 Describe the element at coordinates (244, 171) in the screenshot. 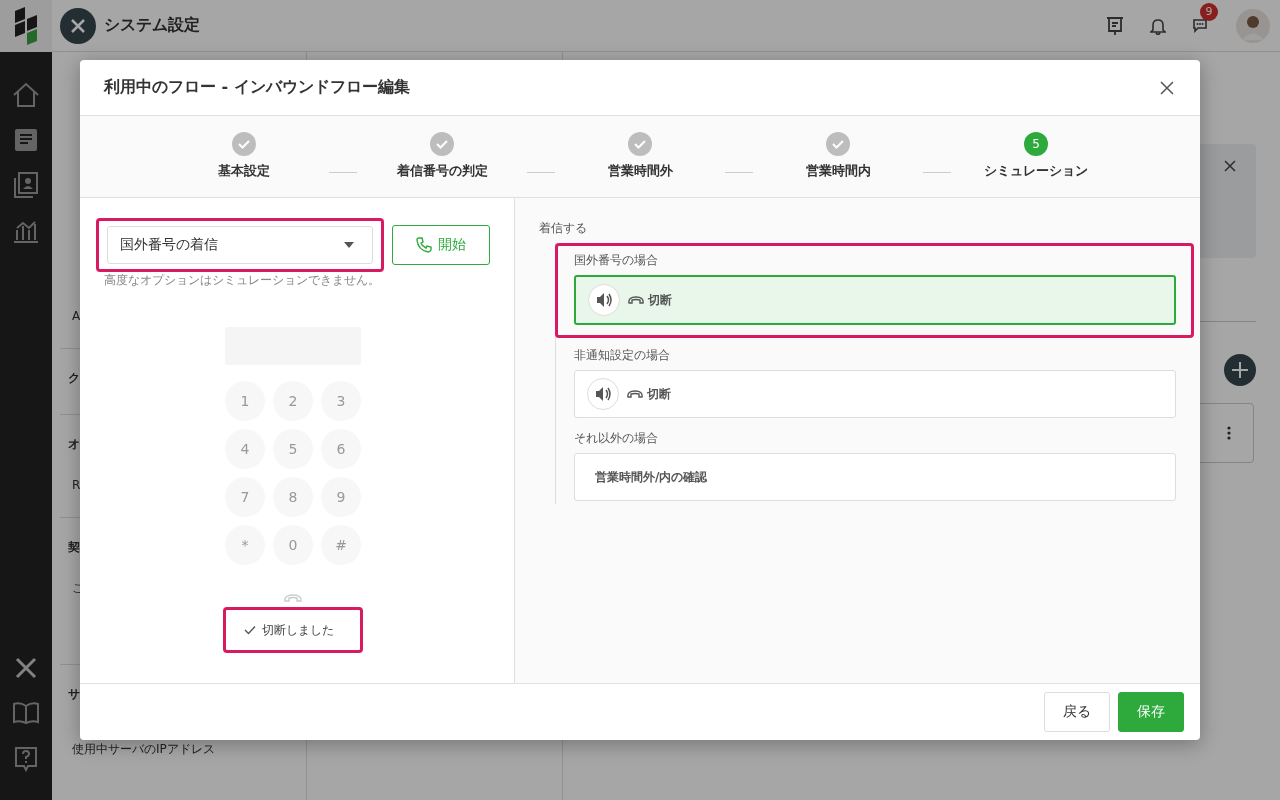

I see `step-label: 基本設定` at that location.